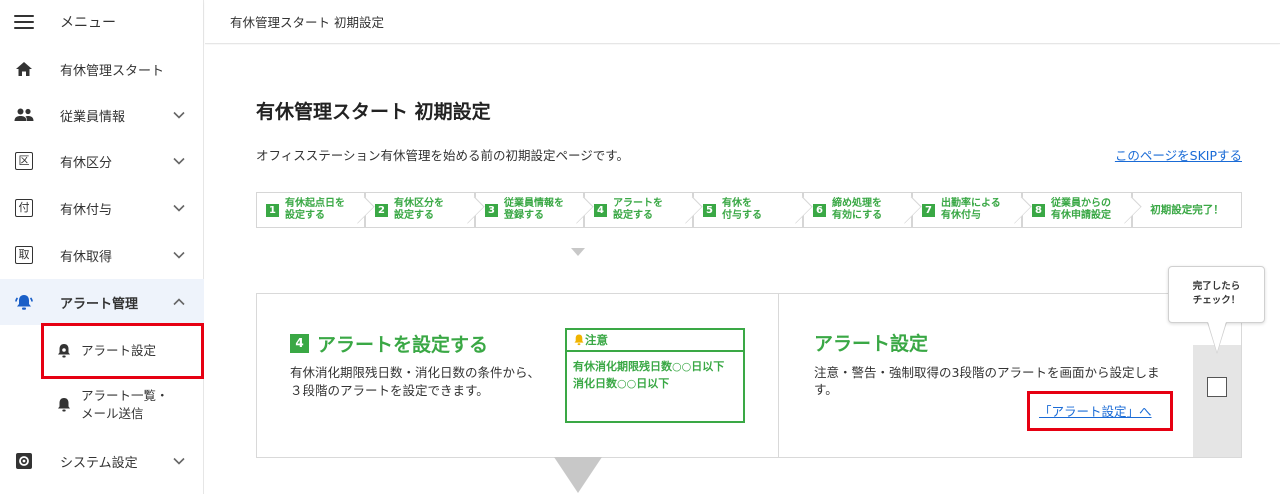 The image size is (1280, 494). What do you see at coordinates (381, 210) in the screenshot?
I see `step-number: 2` at bounding box center [381, 210].